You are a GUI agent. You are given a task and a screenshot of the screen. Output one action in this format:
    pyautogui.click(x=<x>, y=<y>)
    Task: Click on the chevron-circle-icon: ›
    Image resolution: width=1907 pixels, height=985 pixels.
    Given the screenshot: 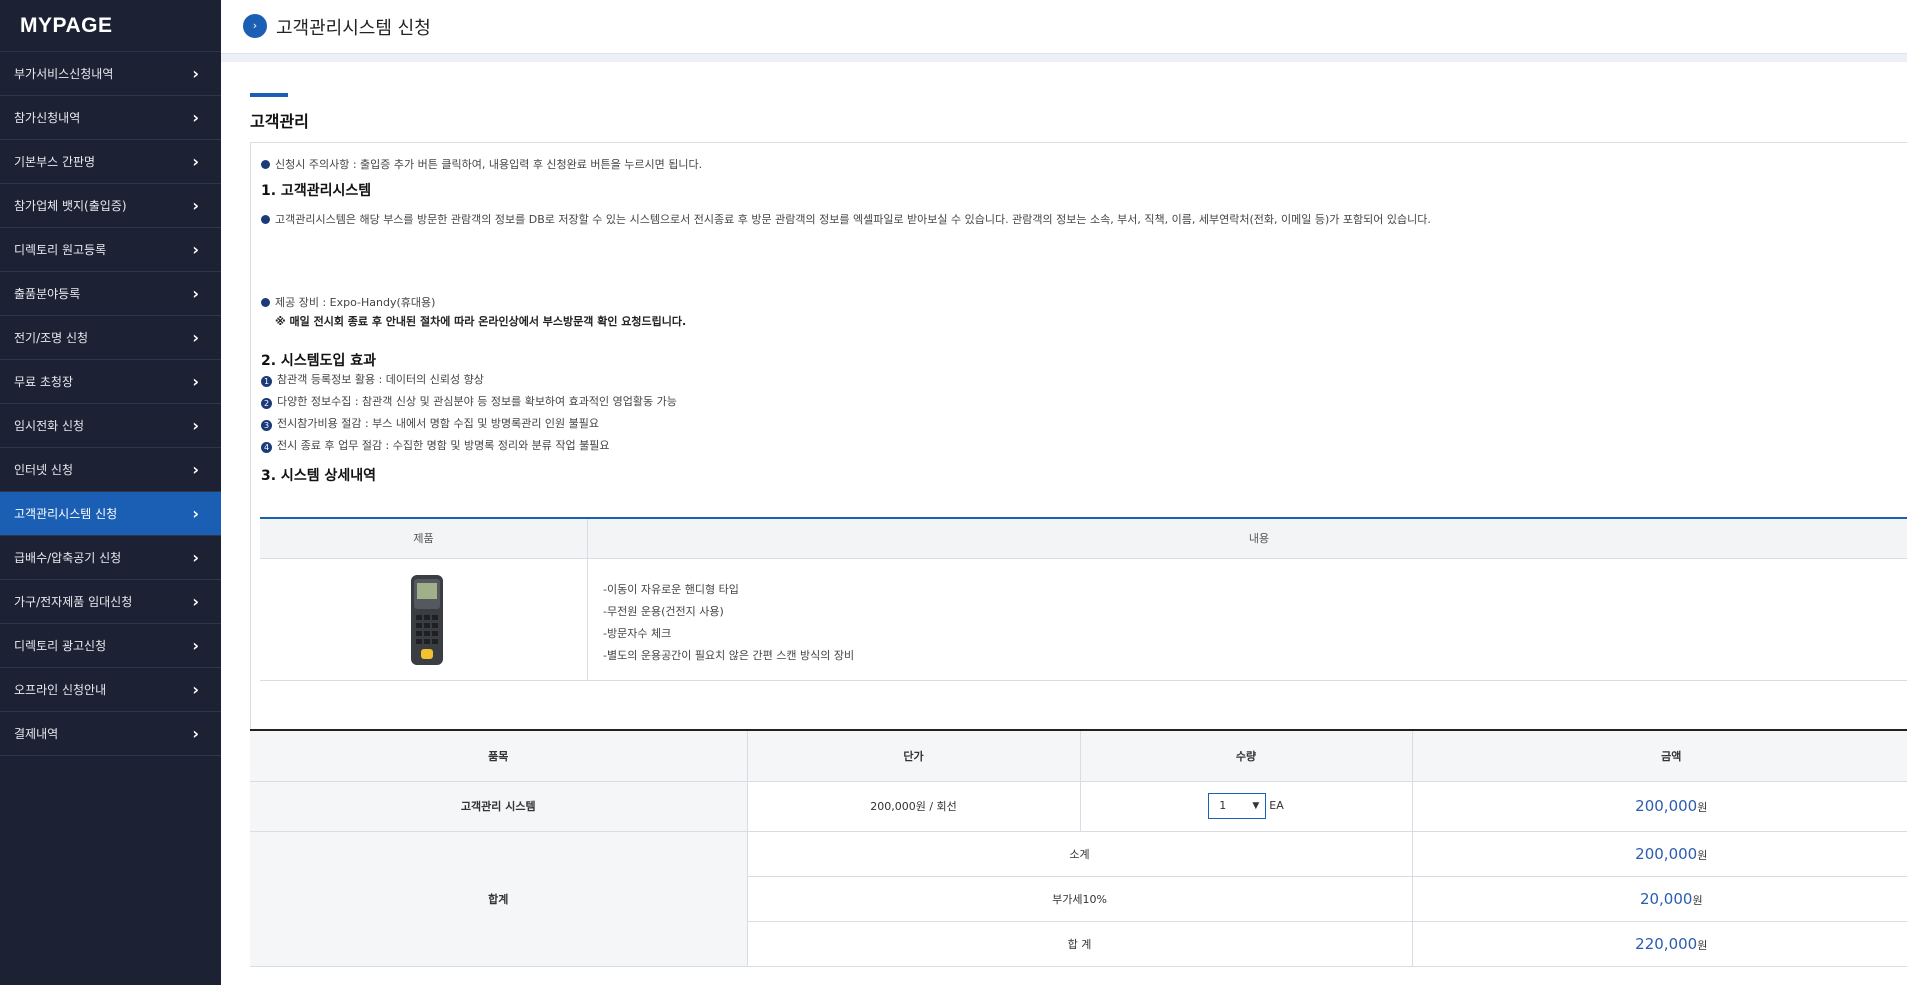 What is the action you would take?
    pyautogui.click(x=255, y=26)
    